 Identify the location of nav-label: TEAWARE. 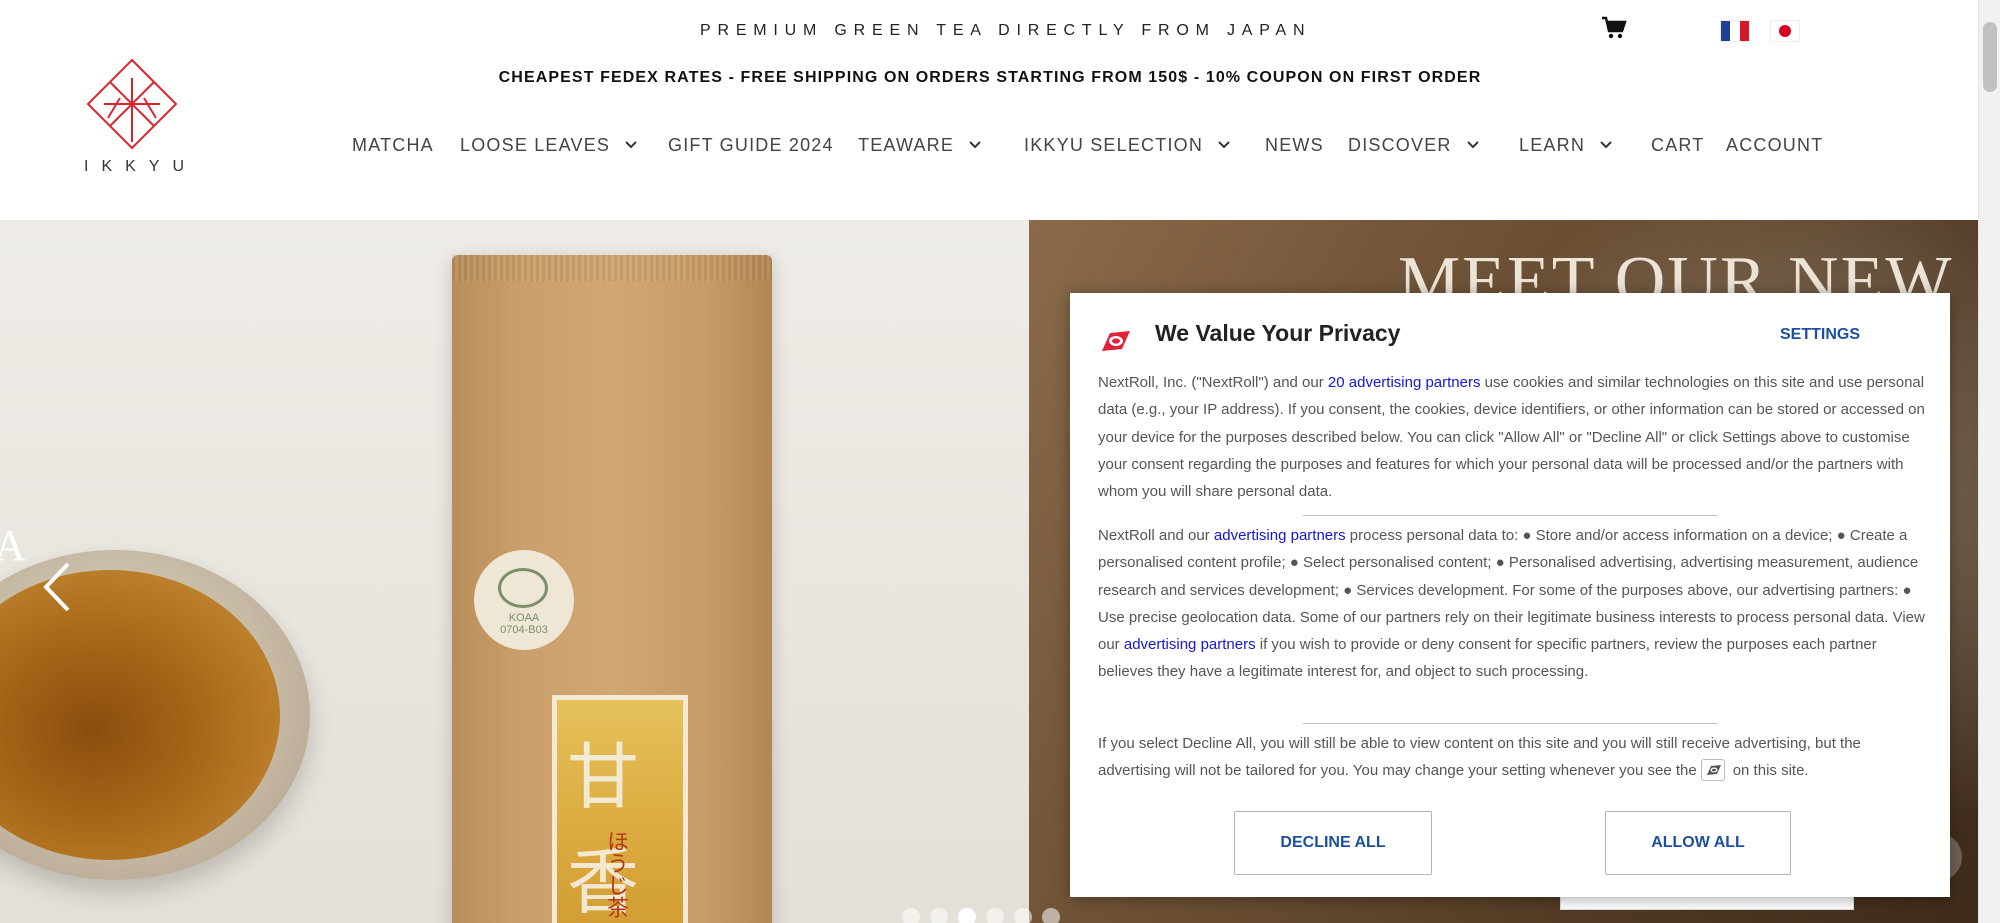
(906, 144).